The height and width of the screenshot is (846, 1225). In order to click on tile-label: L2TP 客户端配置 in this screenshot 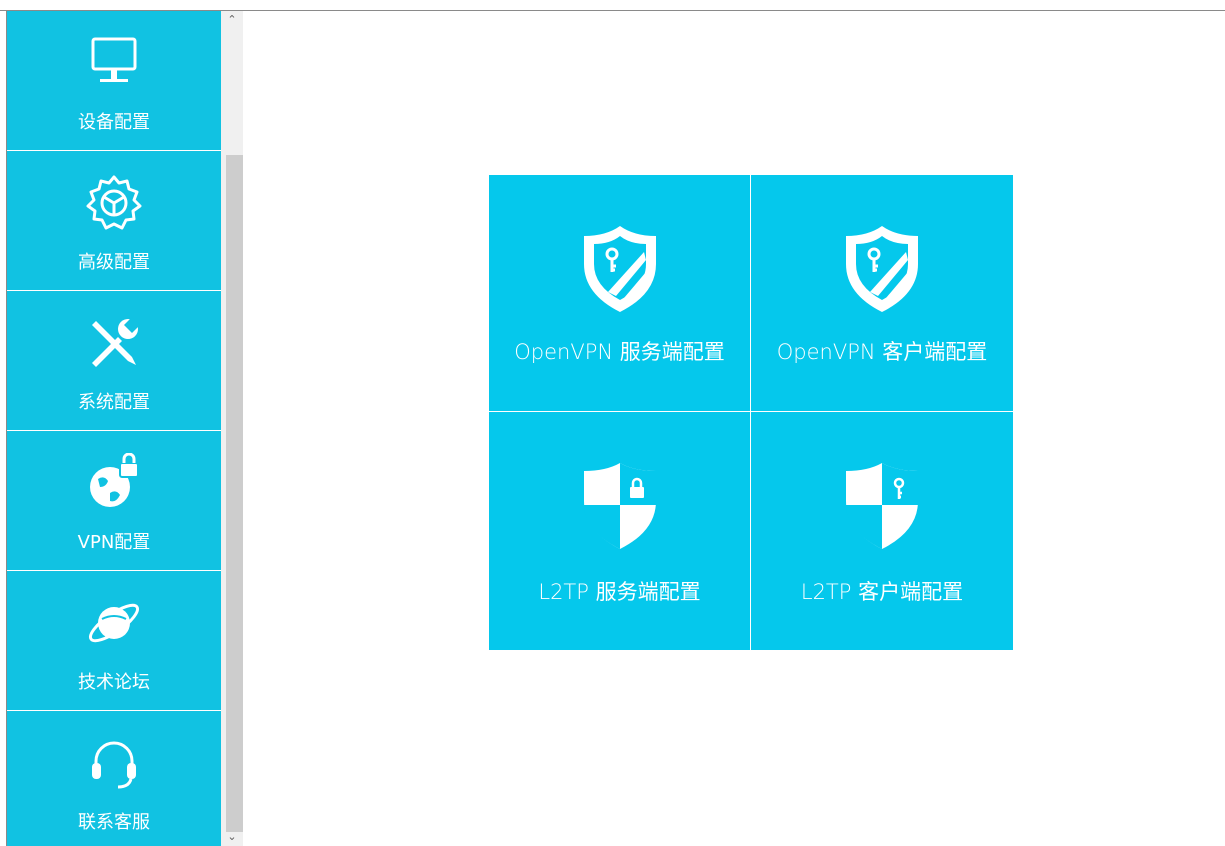, I will do `click(882, 592)`.